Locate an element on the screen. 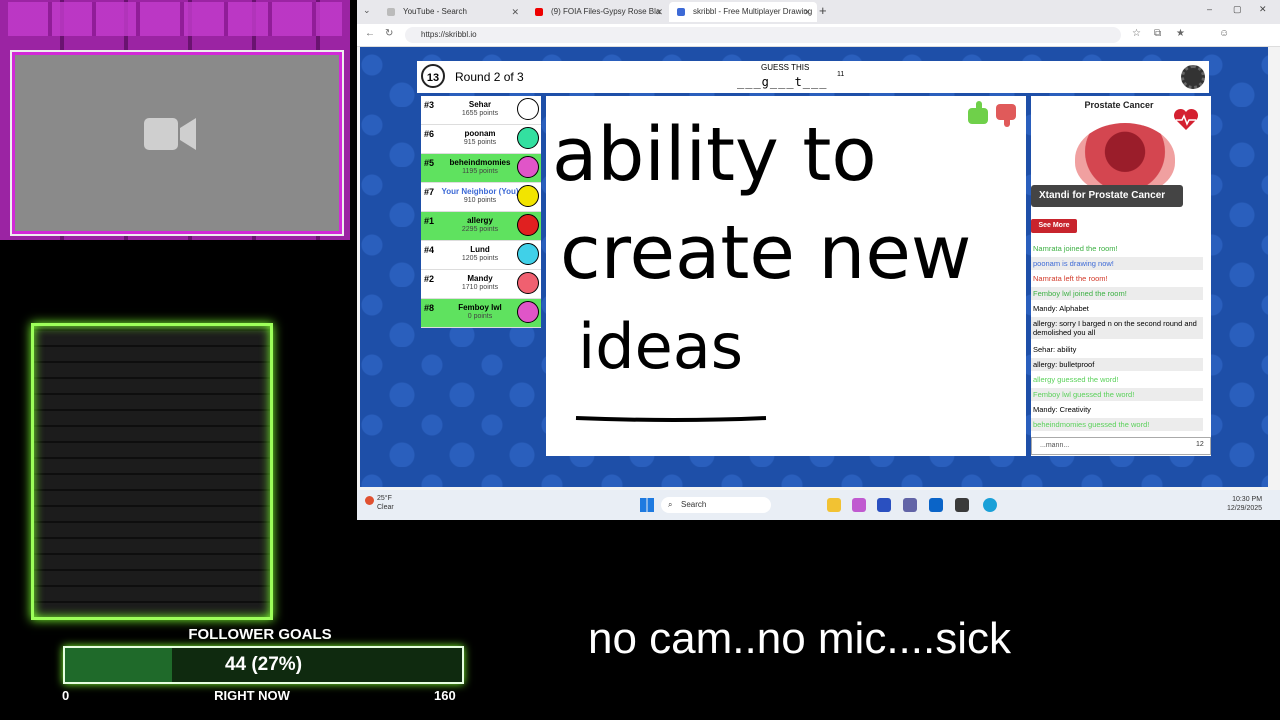  time: 10:30 PM is located at coordinates (1247, 499).